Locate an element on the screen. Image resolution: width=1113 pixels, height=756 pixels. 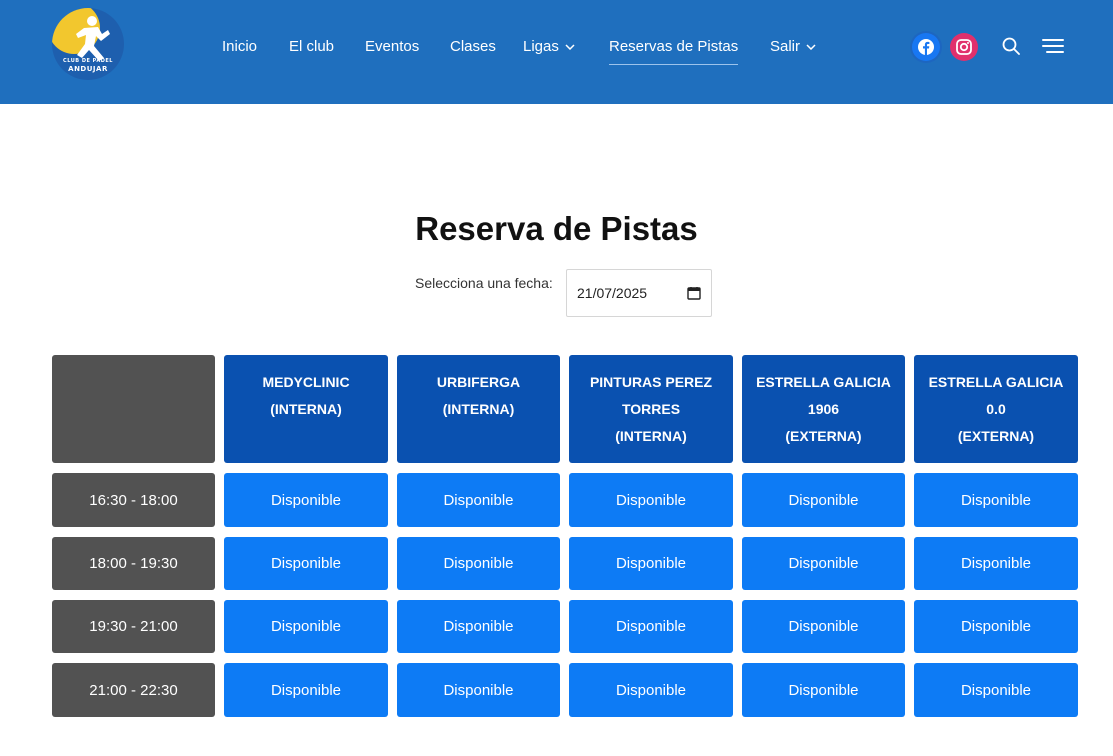
nav-item-salir: Salir is located at coordinates (793, 47).